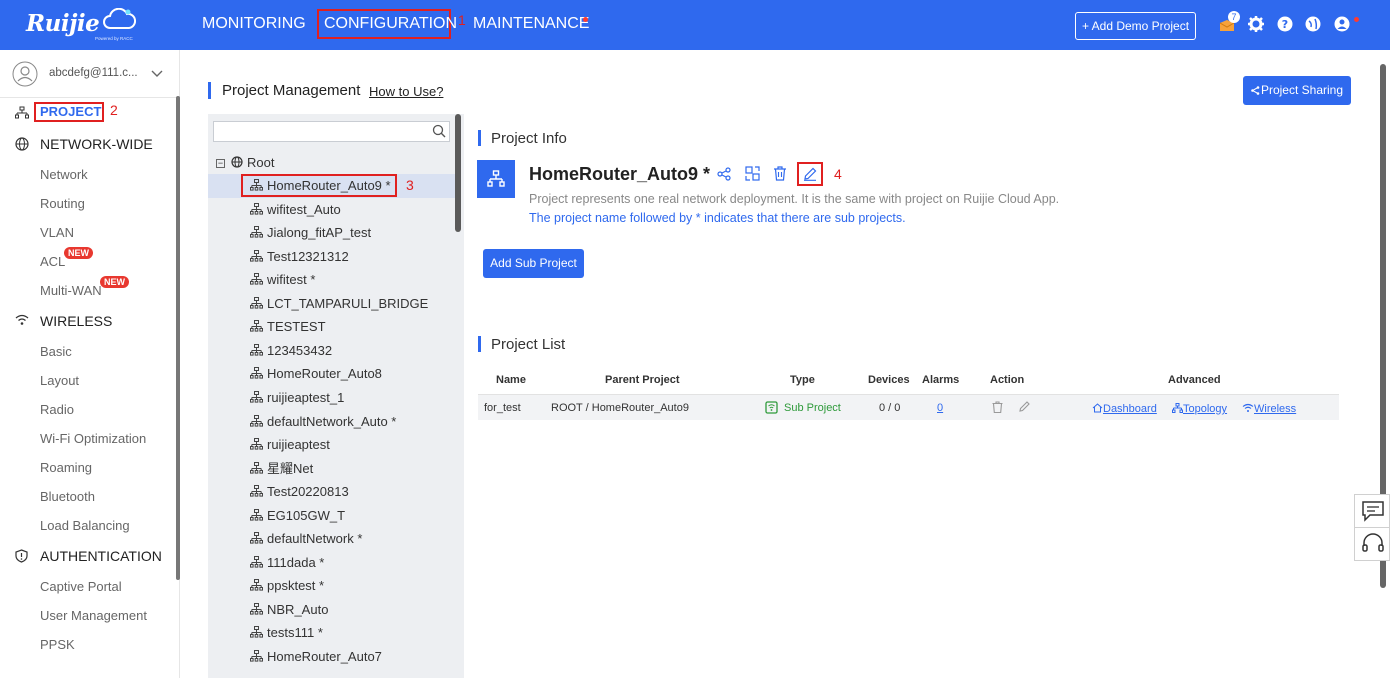 The height and width of the screenshot is (678, 1390). Describe the element at coordinates (57, 232) in the screenshot. I see `sidebar-item-vlan: VLAN` at that location.